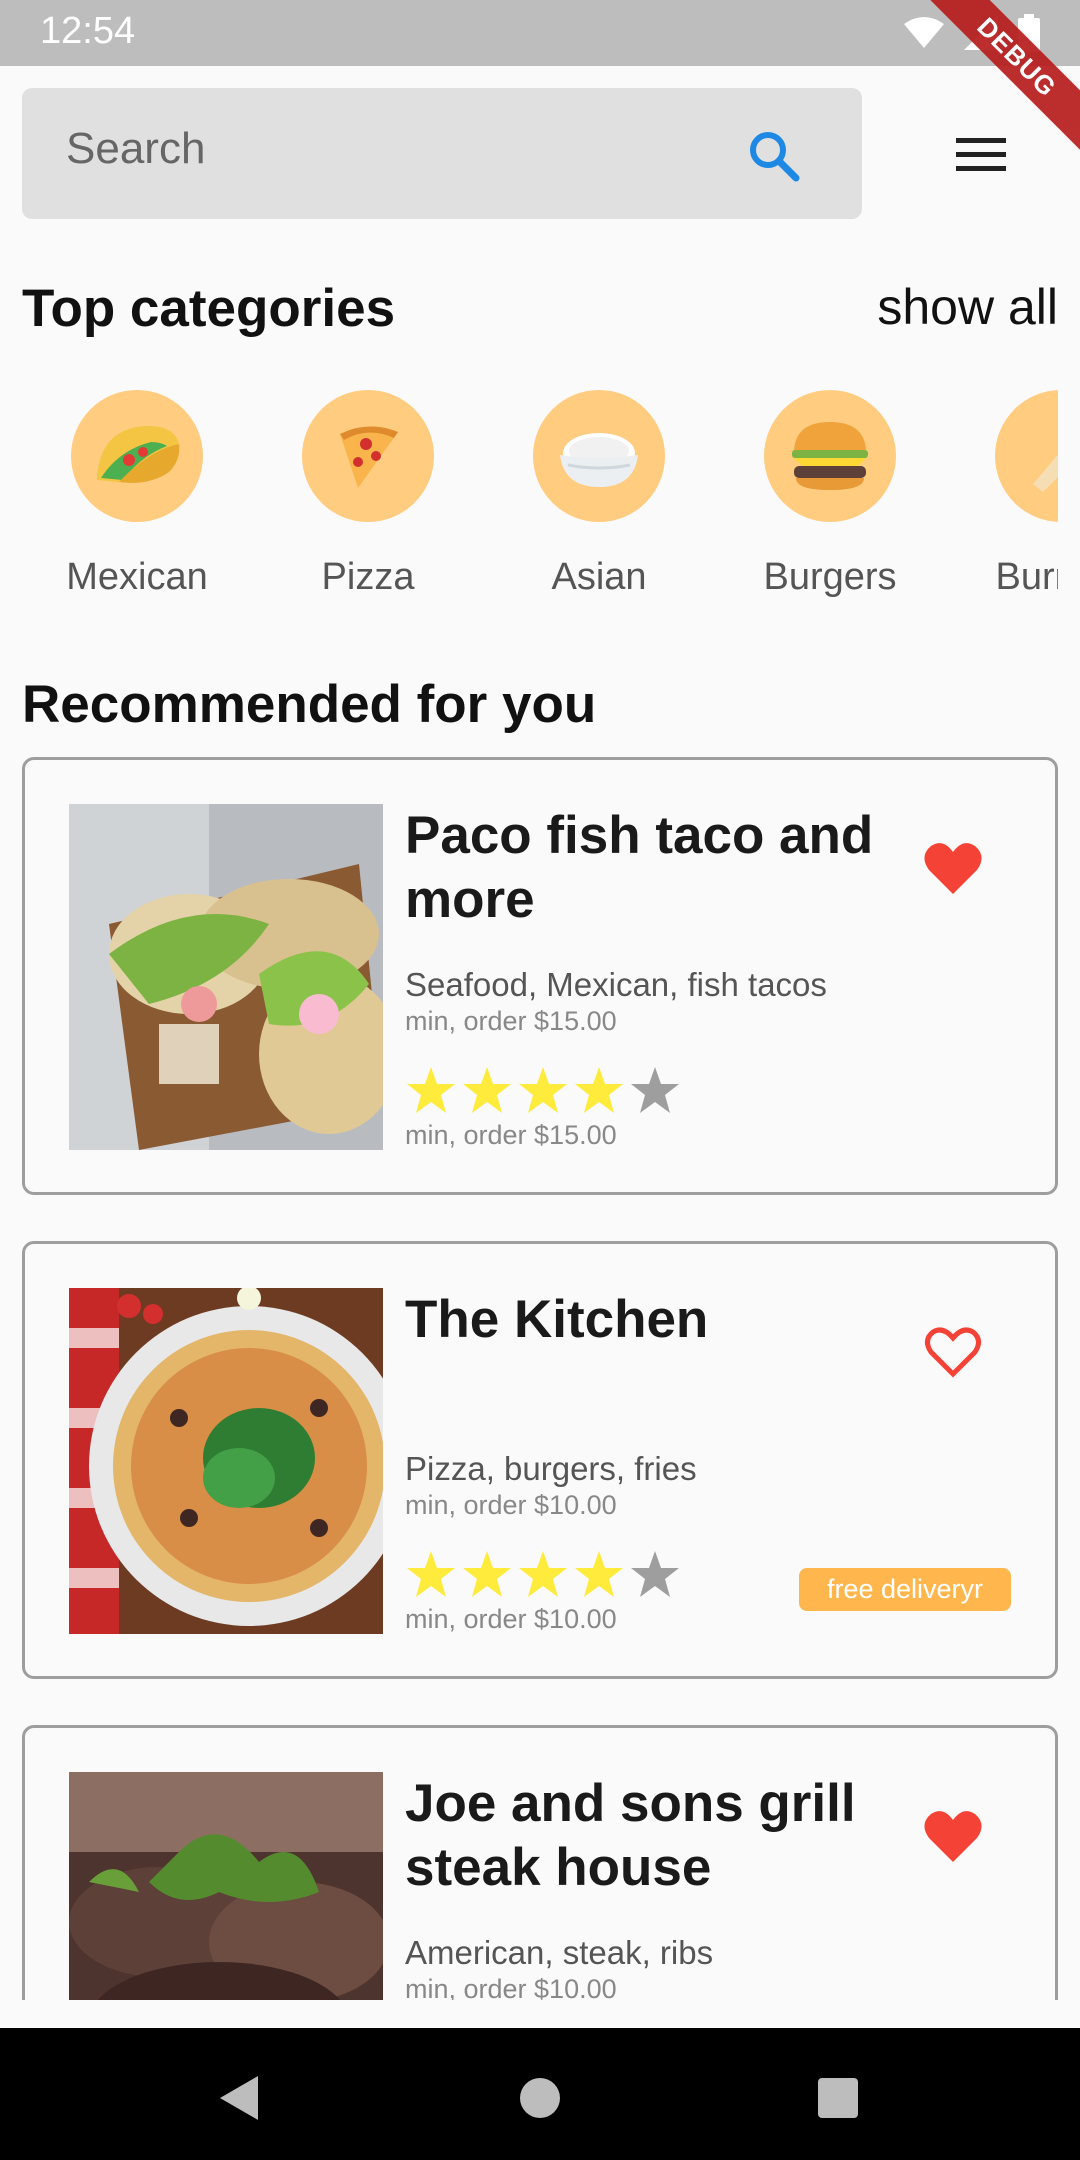  I want to click on wifi-icon, so click(924, 32).